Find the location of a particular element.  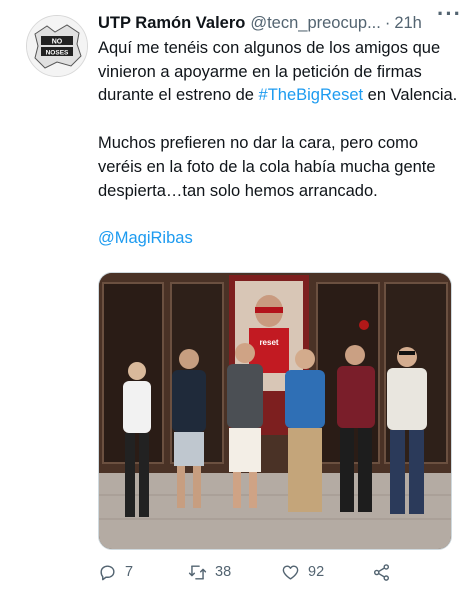

tweet-actions: 7 38 92 is located at coordinates (248, 572).